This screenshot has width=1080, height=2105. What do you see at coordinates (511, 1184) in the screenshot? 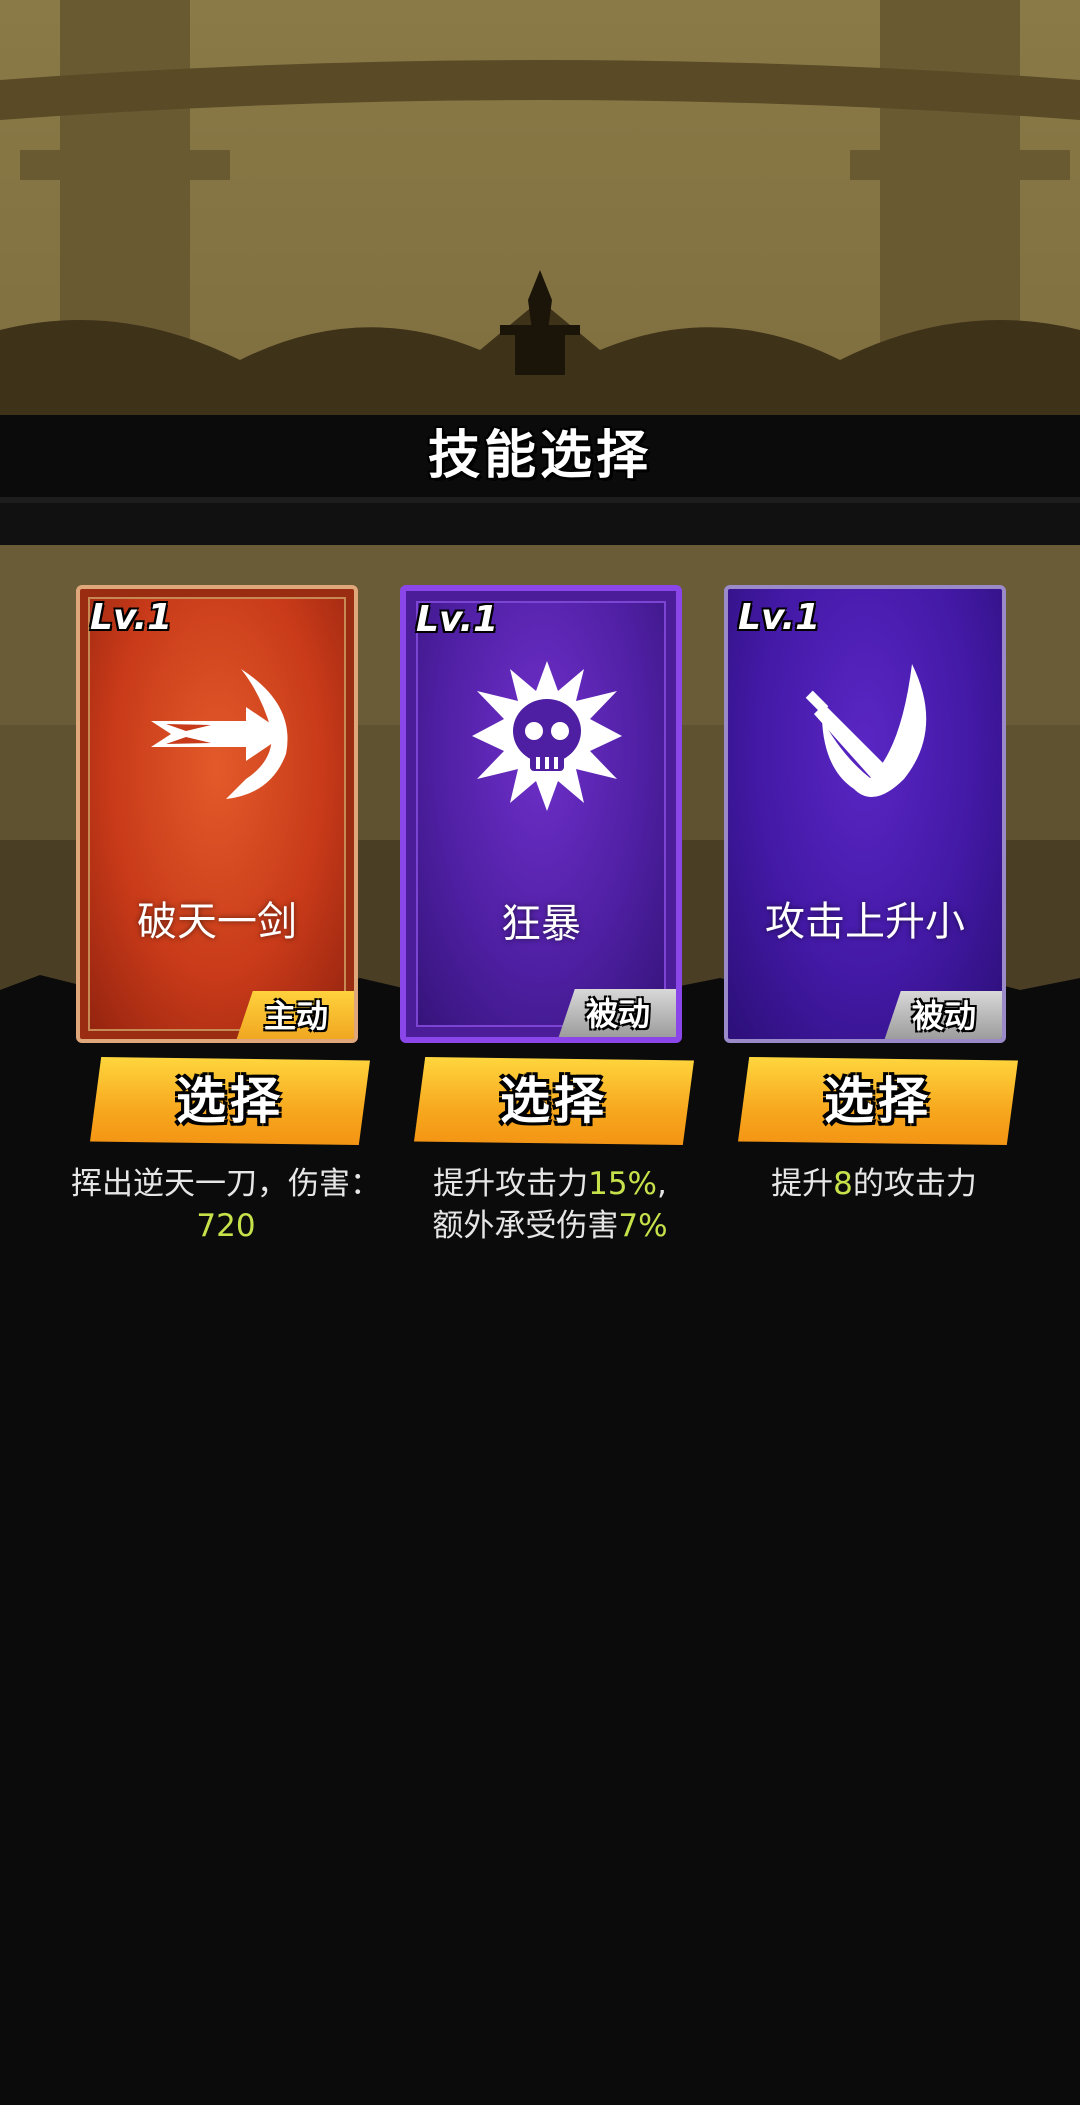
I see `description-text: 提升攻击力` at bounding box center [511, 1184].